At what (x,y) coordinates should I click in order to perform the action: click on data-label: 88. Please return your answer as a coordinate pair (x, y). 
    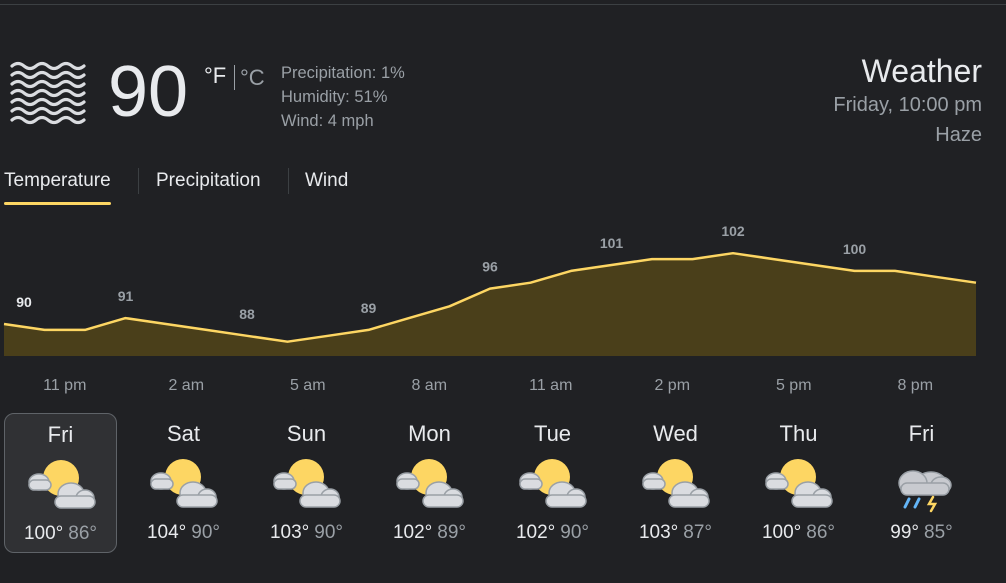
    Looking at the image, I should click on (247, 314).